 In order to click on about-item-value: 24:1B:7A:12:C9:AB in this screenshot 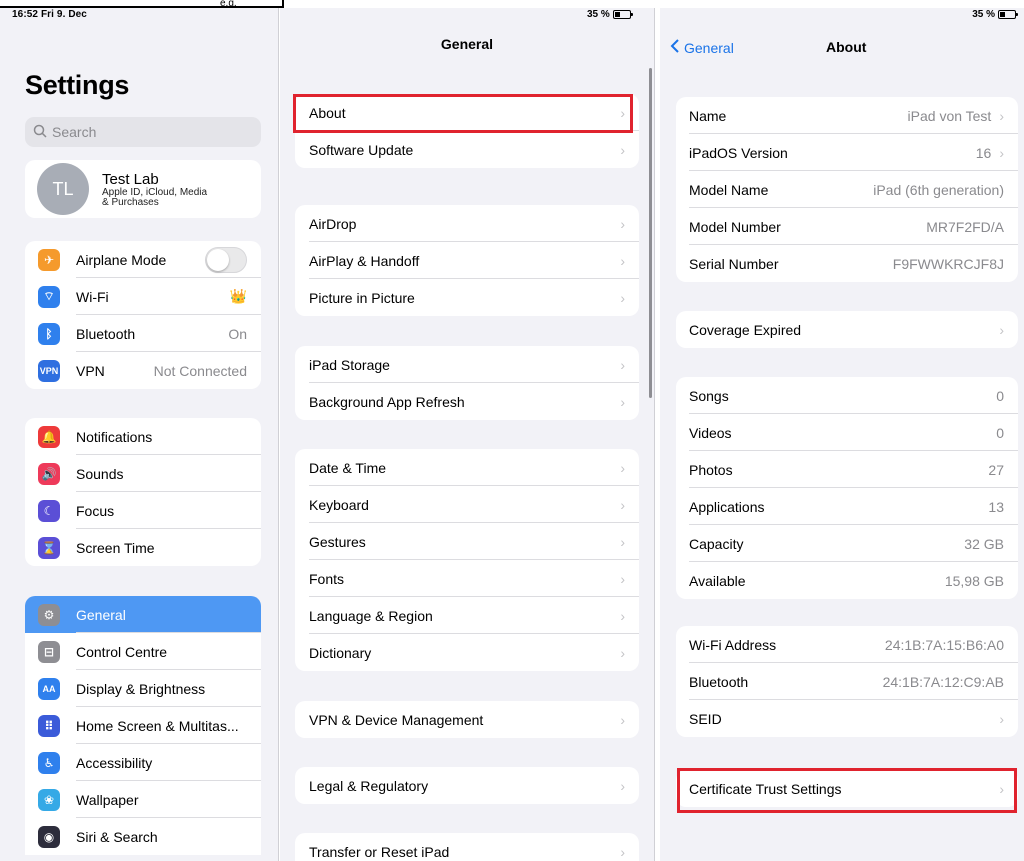, I will do `click(943, 681)`.